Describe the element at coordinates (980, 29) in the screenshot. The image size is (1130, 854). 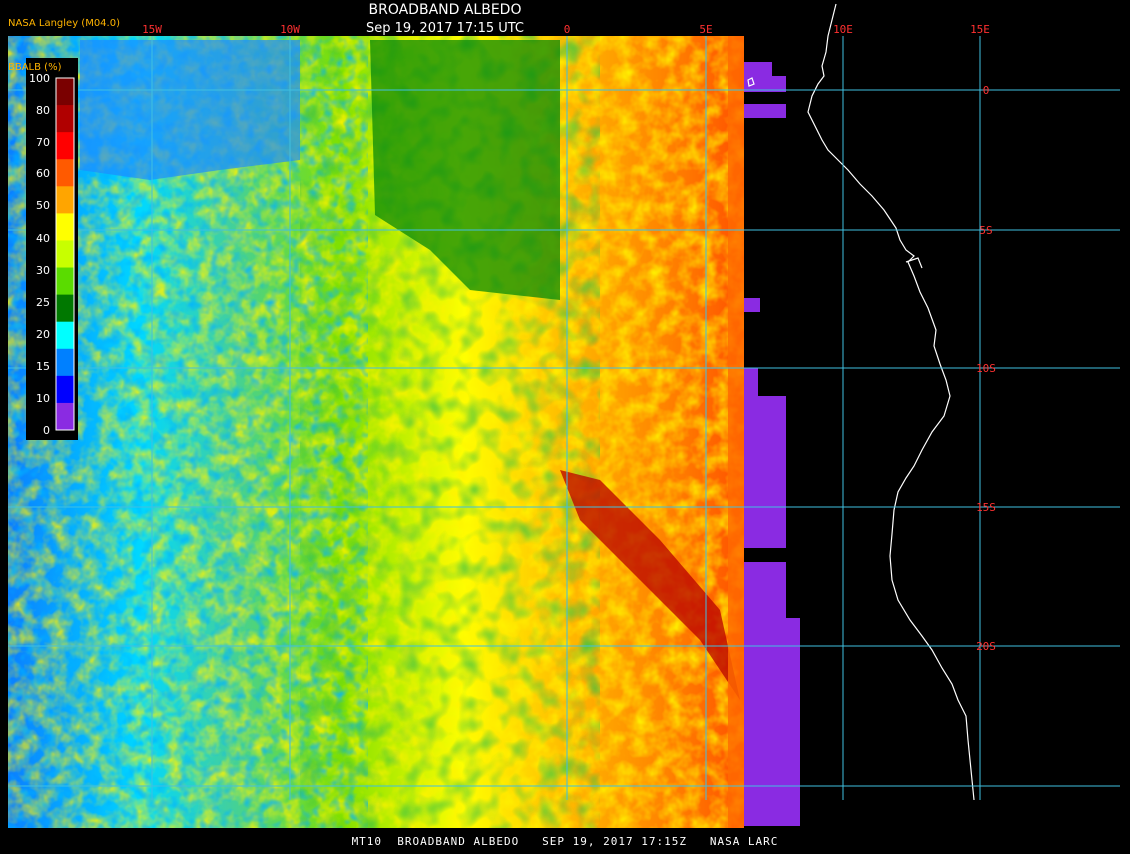
I see `longitude-label: 15E` at that location.